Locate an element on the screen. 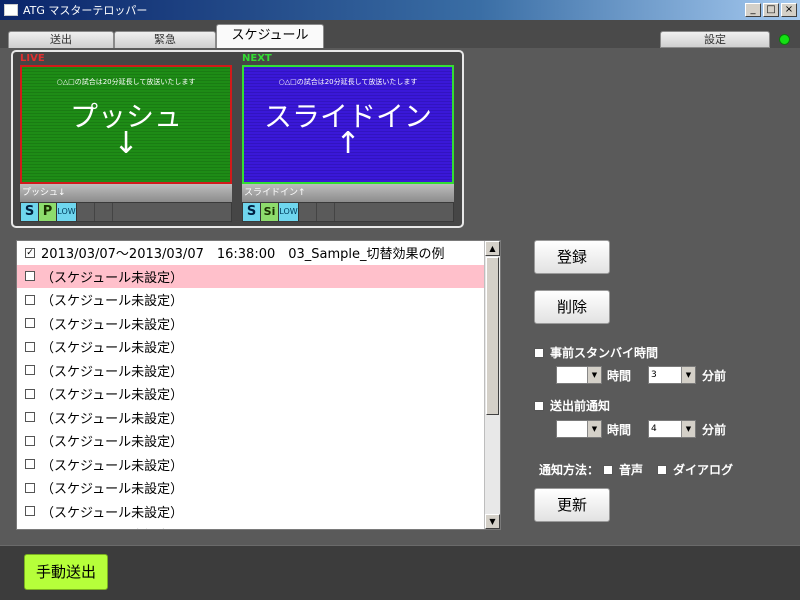  settings-button: 設定 is located at coordinates (715, 39).